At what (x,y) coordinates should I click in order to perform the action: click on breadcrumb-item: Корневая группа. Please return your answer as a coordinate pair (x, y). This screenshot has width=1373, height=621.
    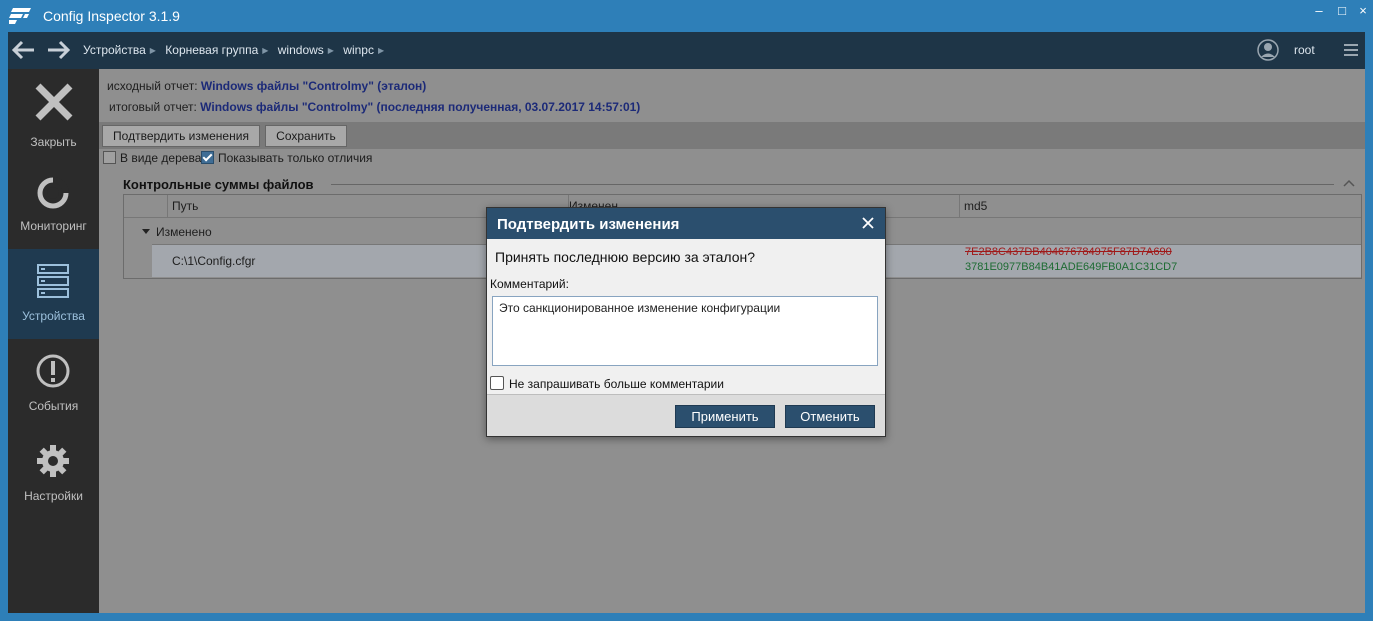
    Looking at the image, I should click on (211, 50).